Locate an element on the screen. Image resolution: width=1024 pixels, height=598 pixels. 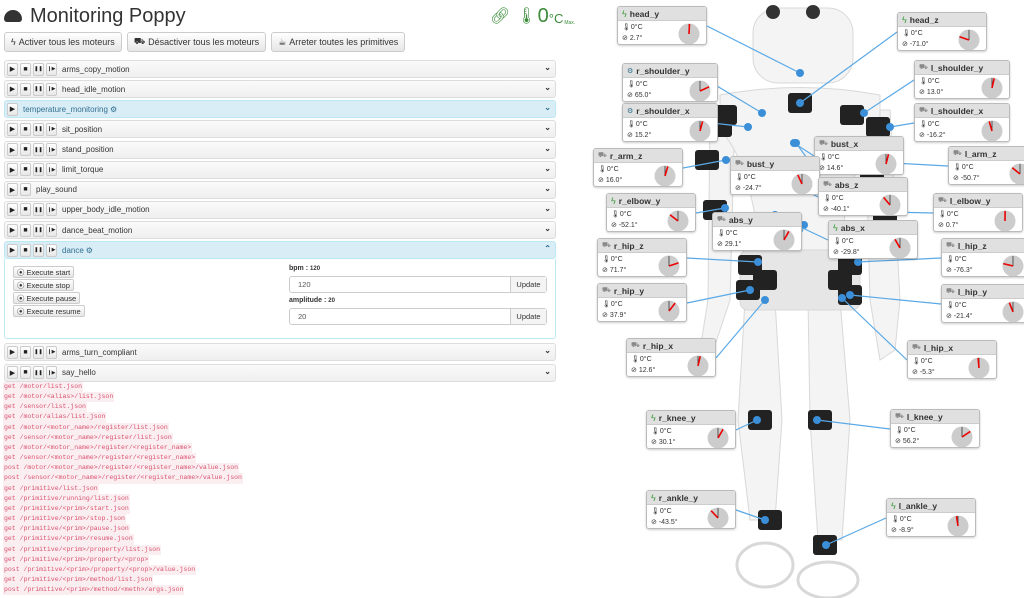
primitive-row: ▶ ■ ❚❚ ❙▶ say_hello ⌄ is located at coordinates (280, 372).